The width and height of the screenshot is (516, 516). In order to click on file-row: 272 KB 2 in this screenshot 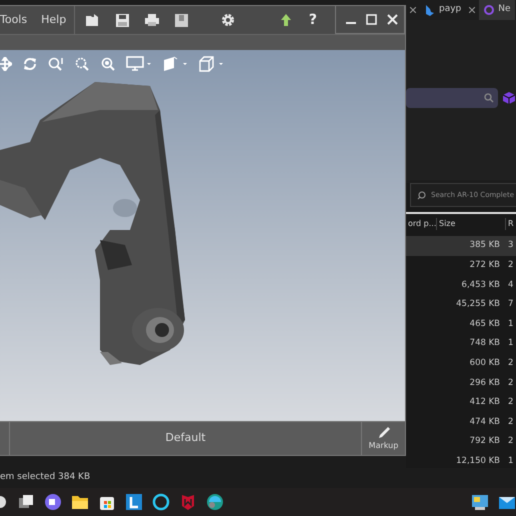, I will do `click(461, 266)`.